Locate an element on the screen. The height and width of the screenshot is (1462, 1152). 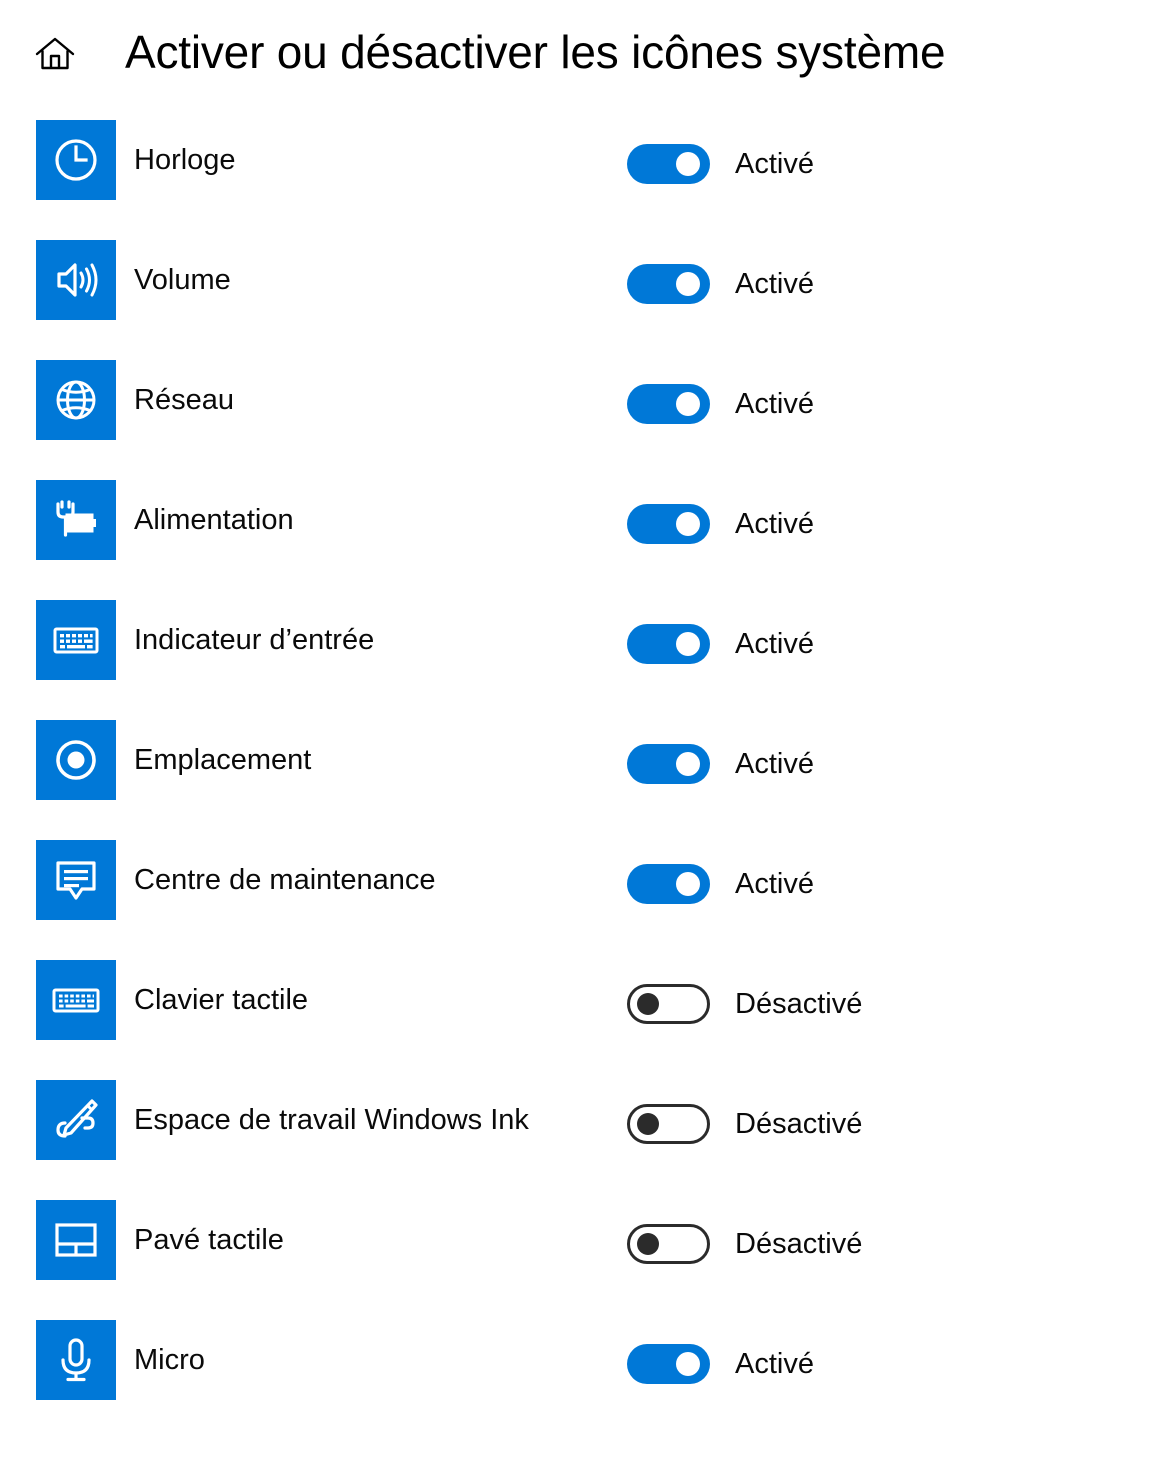
input-keyboard-icon is located at coordinates (76, 640).